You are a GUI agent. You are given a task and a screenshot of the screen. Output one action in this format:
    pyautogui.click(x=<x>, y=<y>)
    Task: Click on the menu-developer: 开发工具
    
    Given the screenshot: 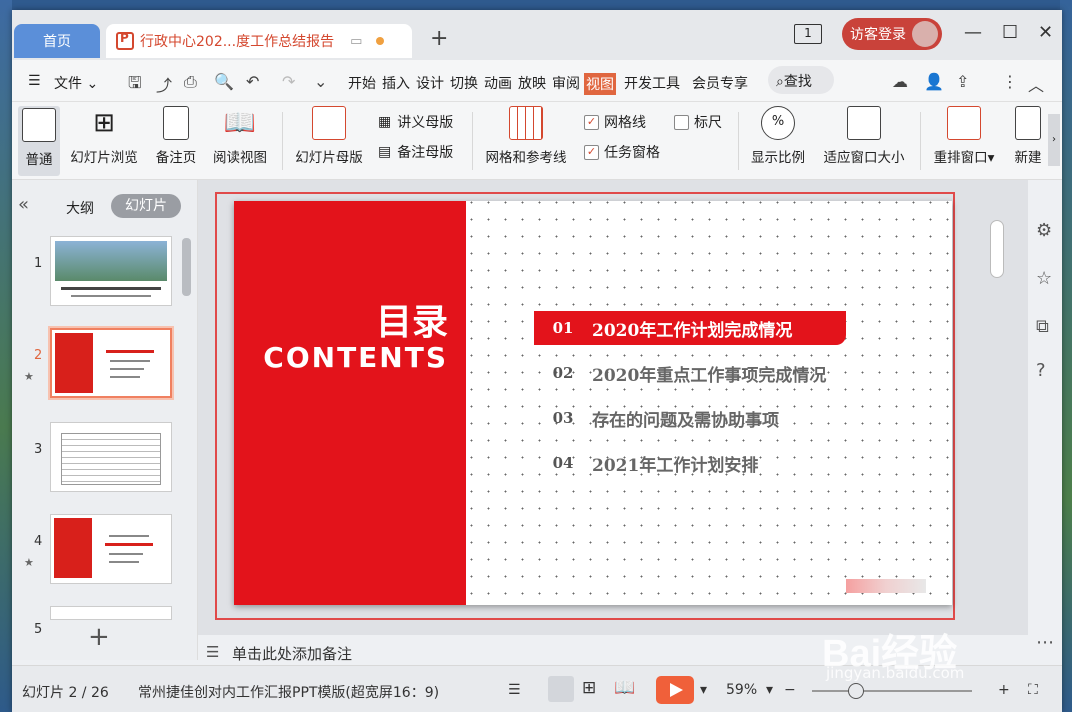 What is the action you would take?
    pyautogui.click(x=652, y=83)
    